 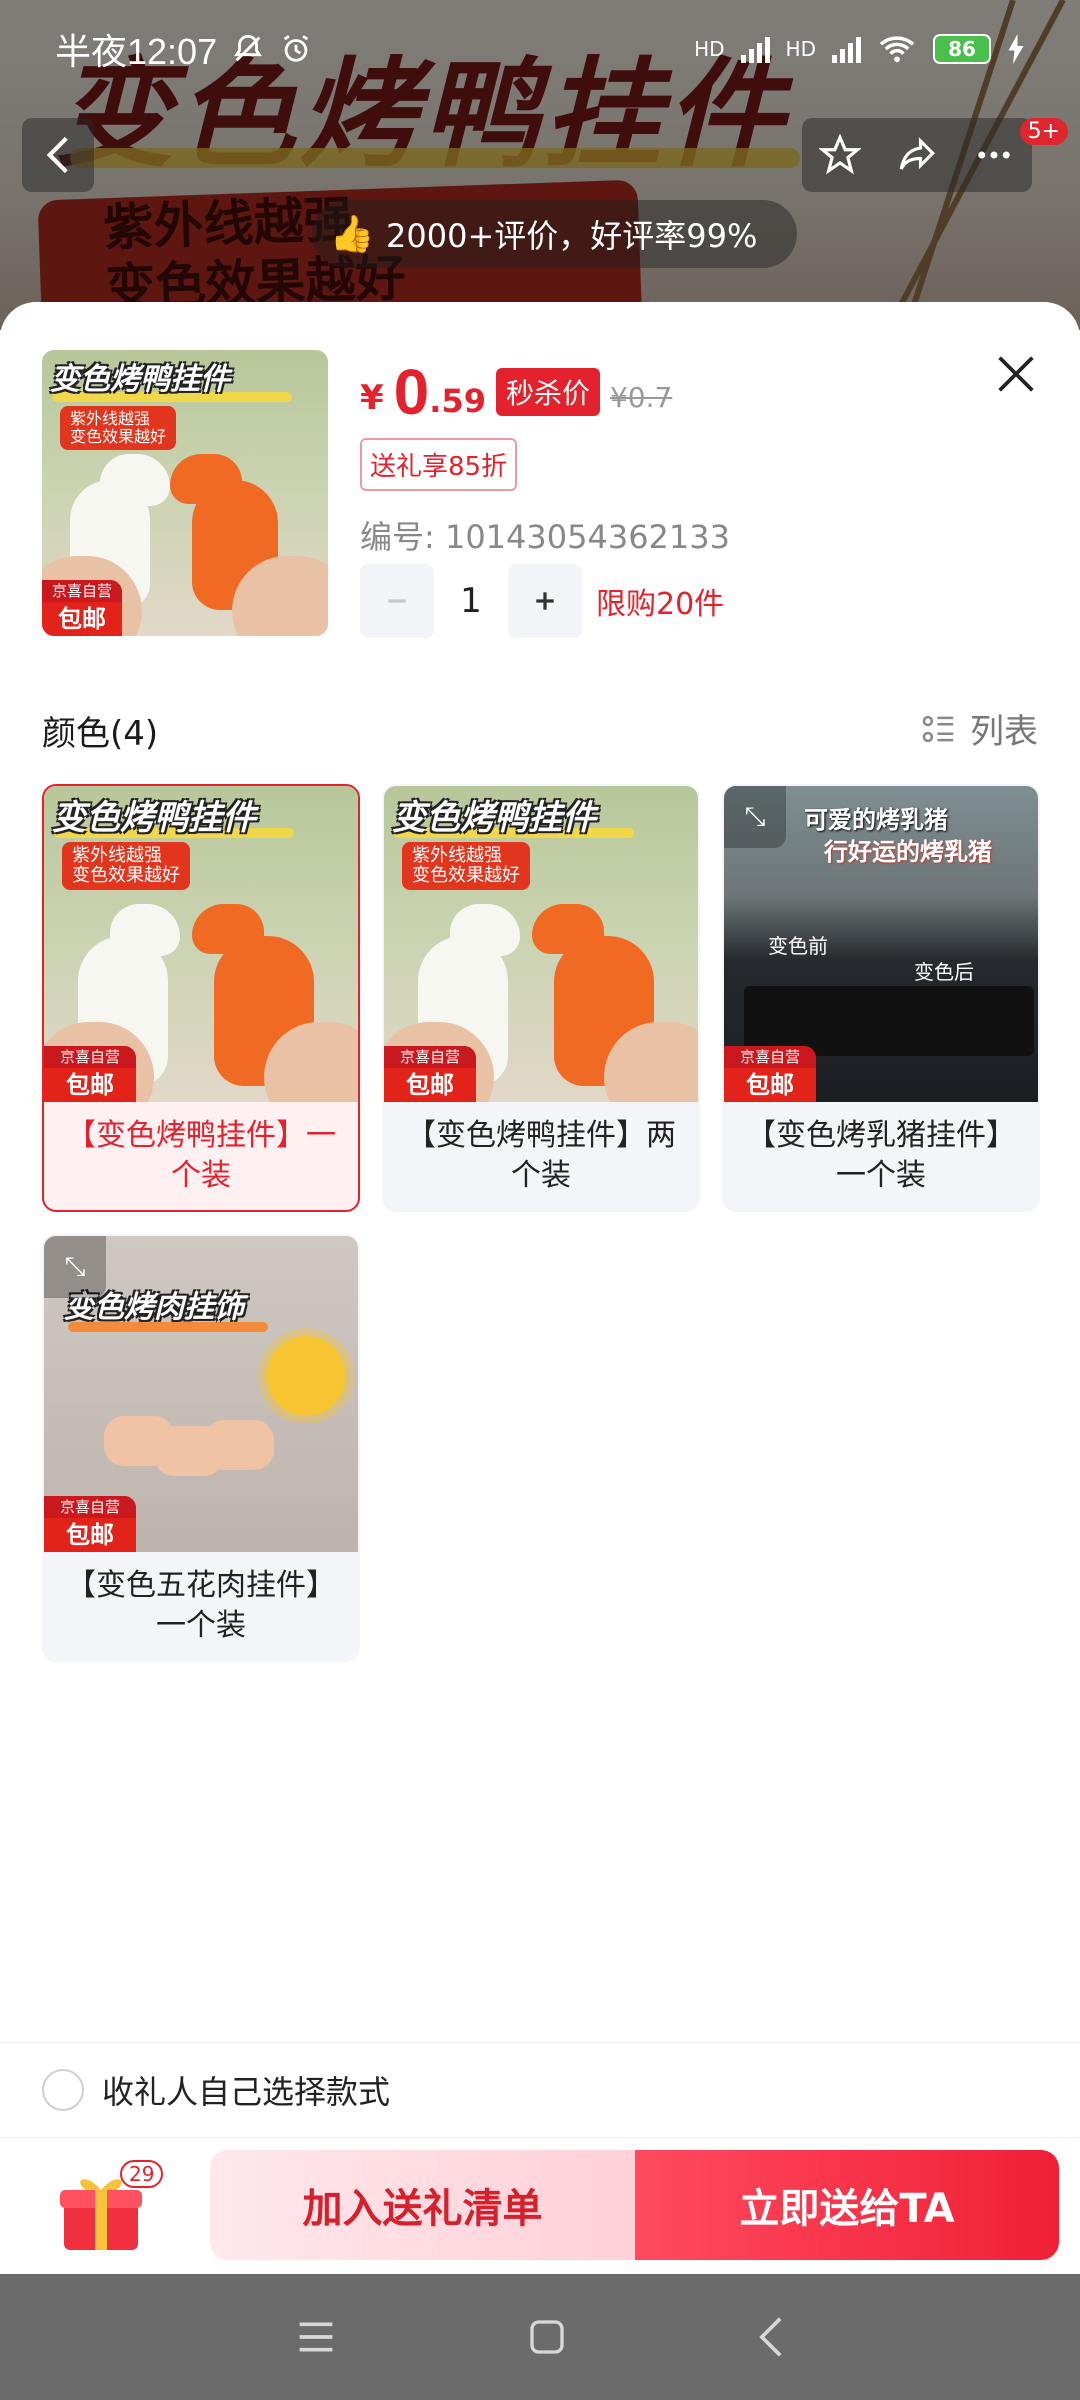 What do you see at coordinates (876, 820) in the screenshot?
I see `image-title-1: 可爱的烤乳猪` at bounding box center [876, 820].